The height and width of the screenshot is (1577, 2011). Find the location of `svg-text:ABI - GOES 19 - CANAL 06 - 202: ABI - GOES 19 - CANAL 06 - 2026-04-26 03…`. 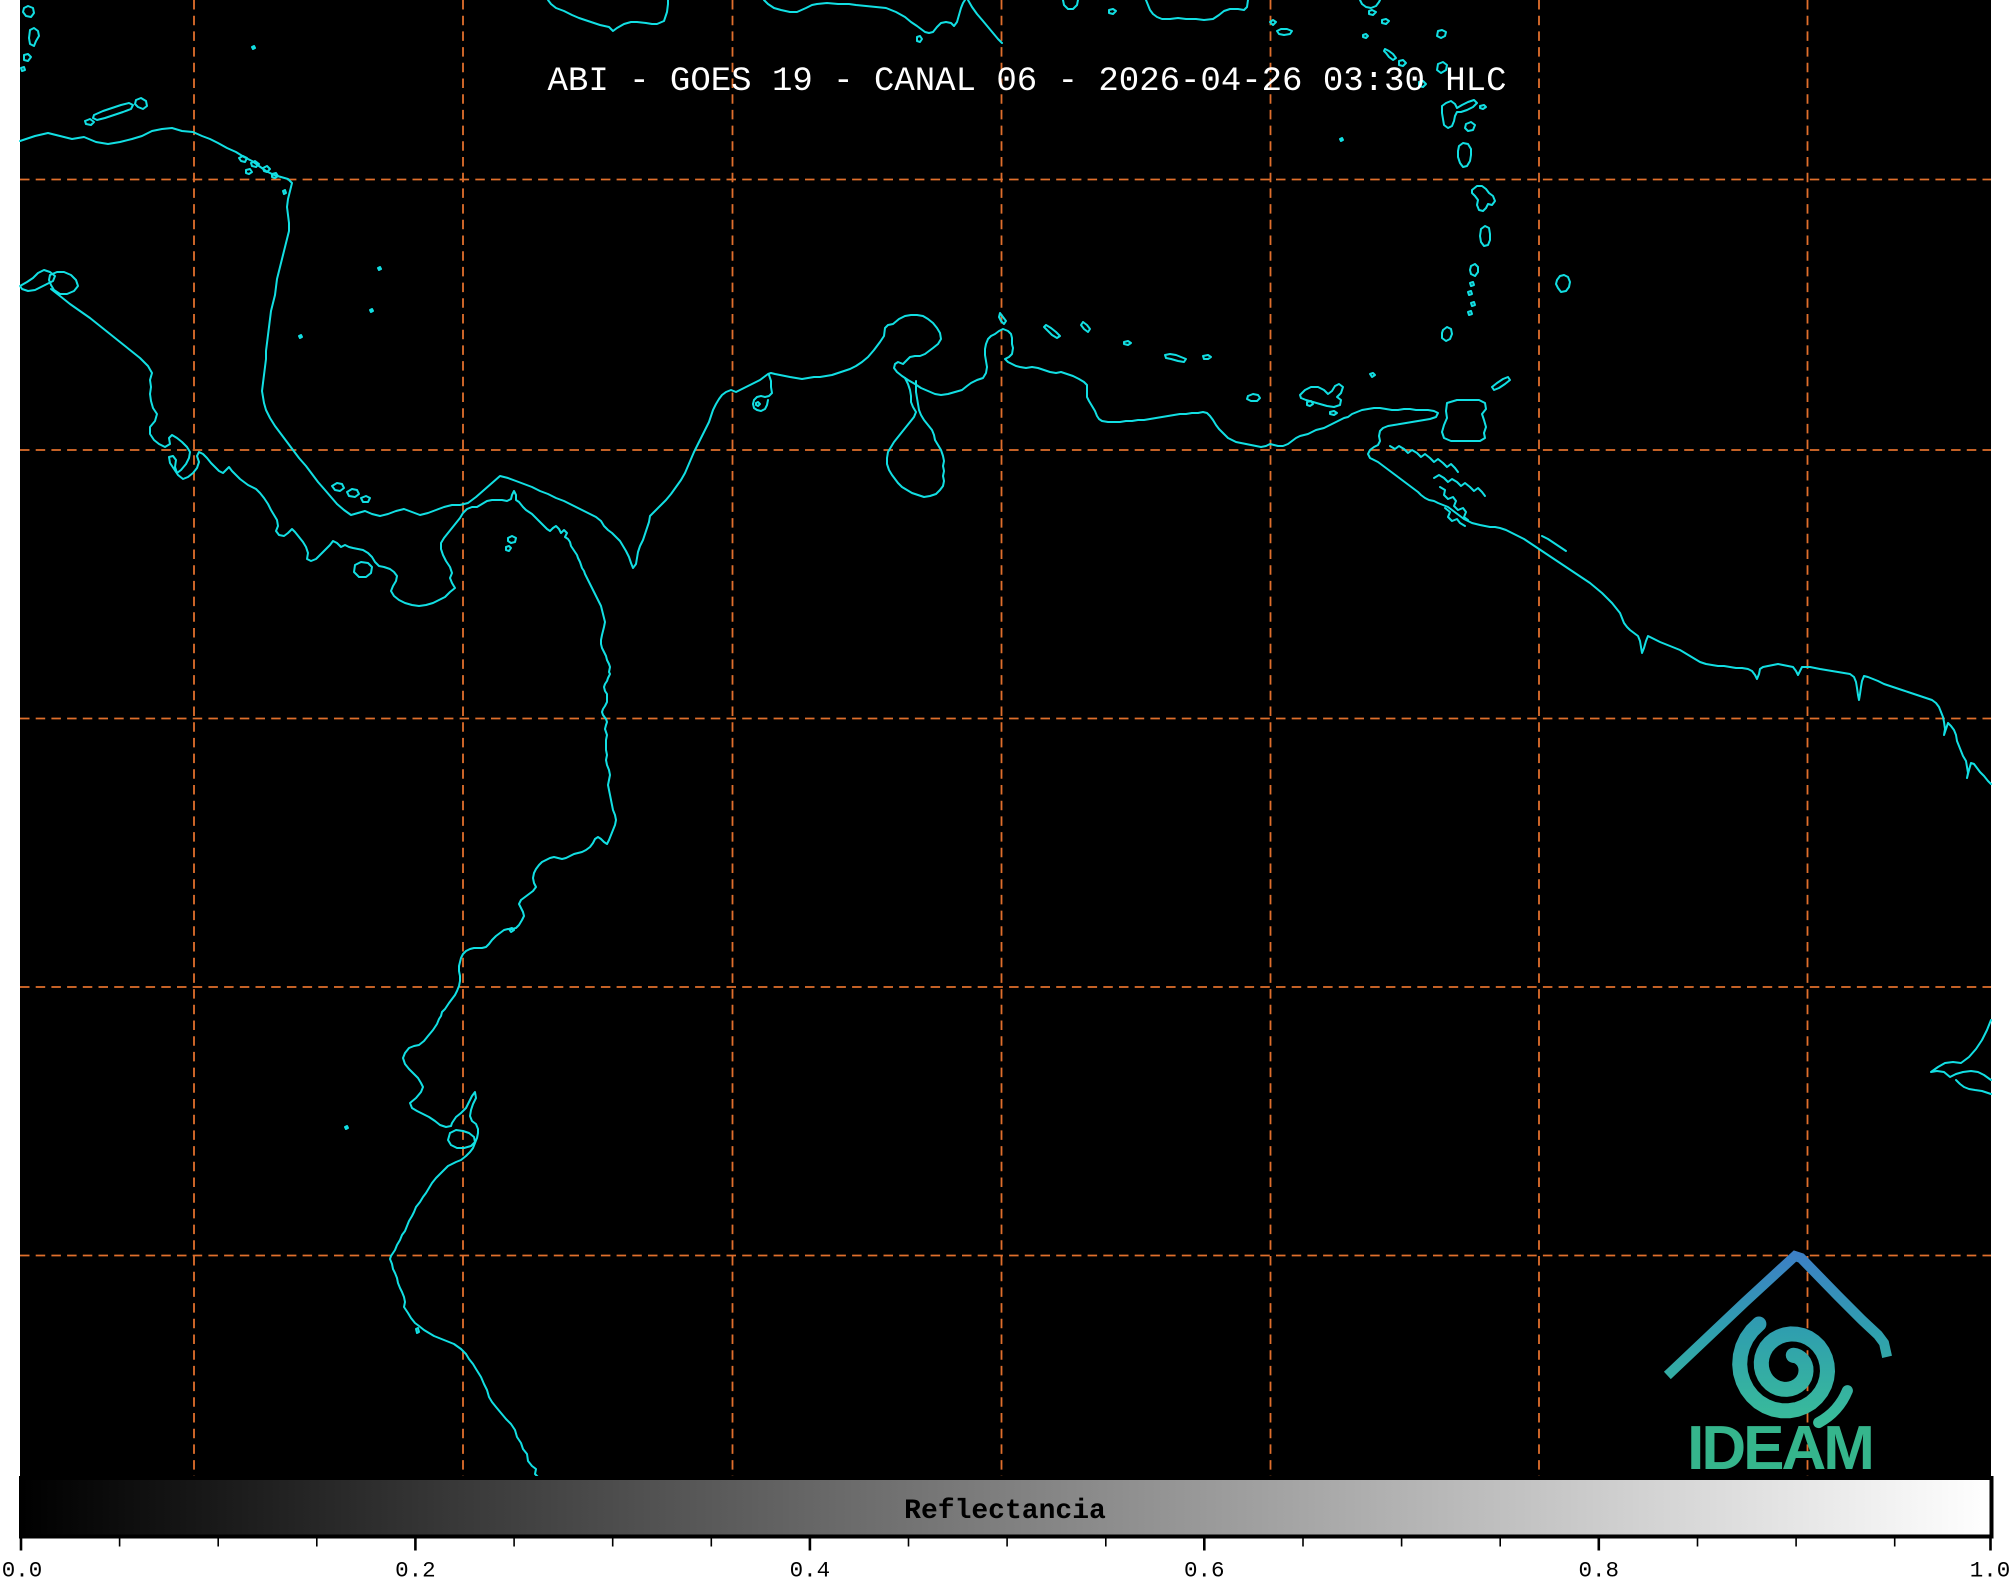

svg-text:ABI - GOES 19 - CANAL 06 - 202: ABI - GOES 19 - CANAL 06 - 2026-04-26 03… is located at coordinates (1027, 82).